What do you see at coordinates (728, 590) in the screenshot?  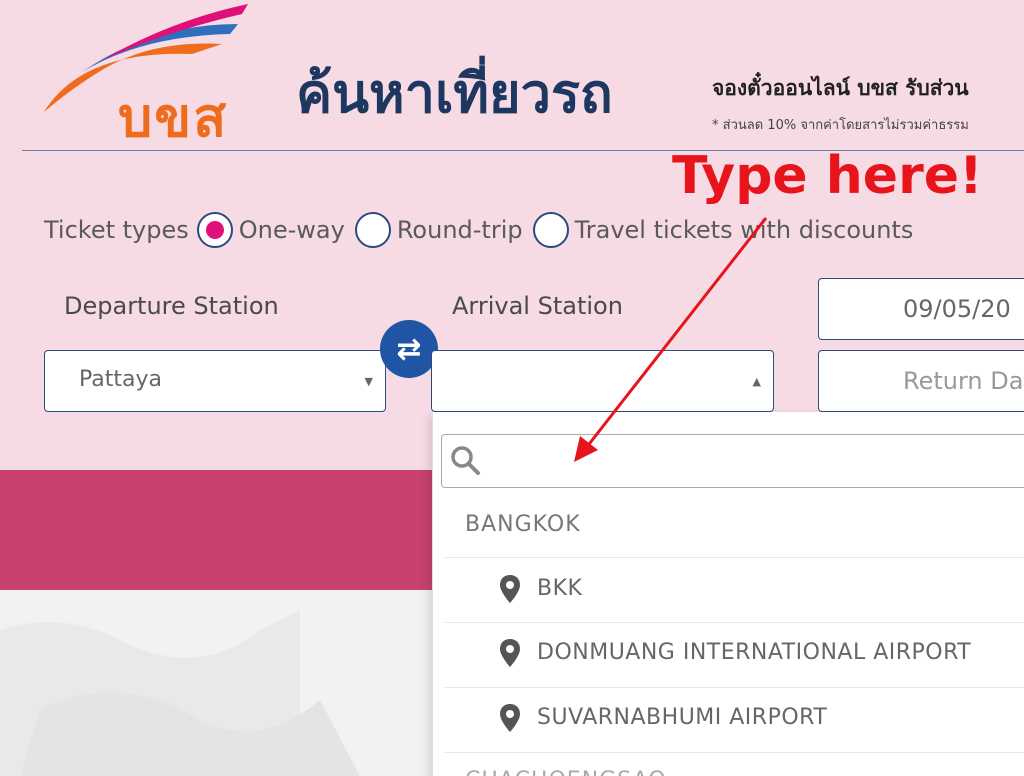 I see `station-option-bkk: BKK` at bounding box center [728, 590].